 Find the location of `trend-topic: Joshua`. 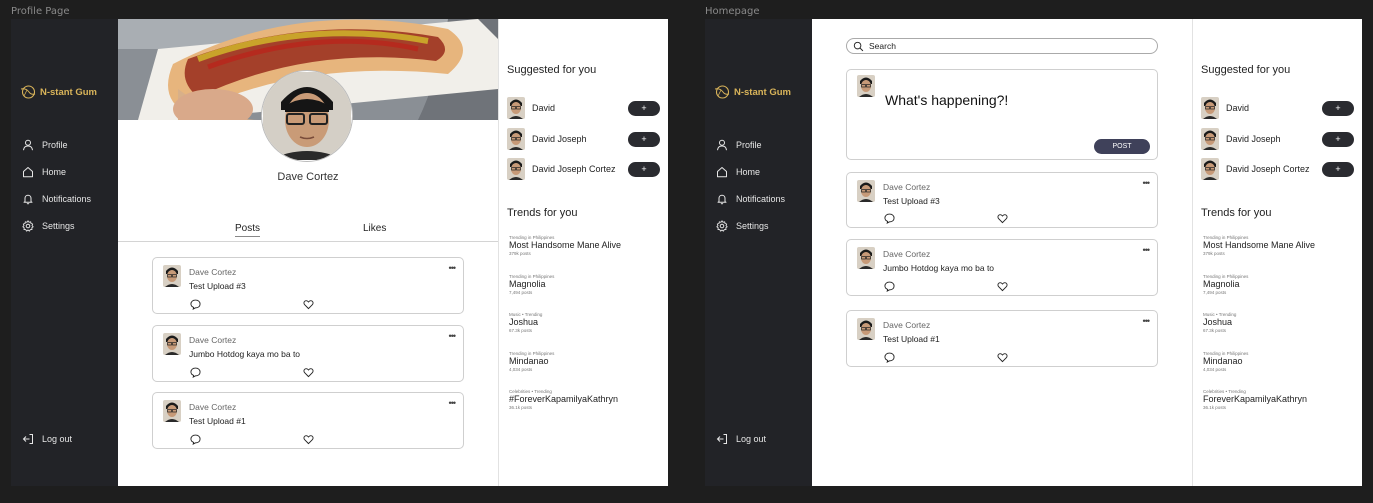

trend-topic: Joshua is located at coordinates (1218, 322).